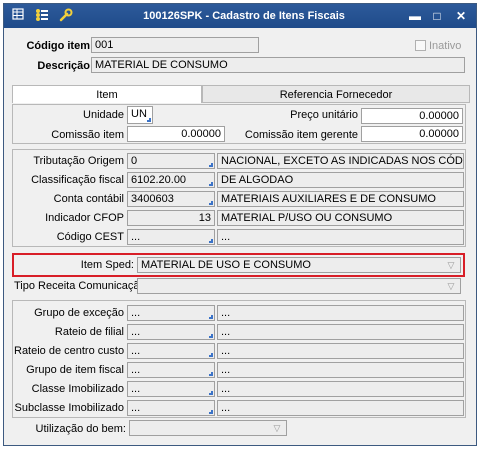 This screenshot has height=452, width=484. What do you see at coordinates (301, 135) in the screenshot?
I see `comissao-gerente-label: Comissão item gerente` at bounding box center [301, 135].